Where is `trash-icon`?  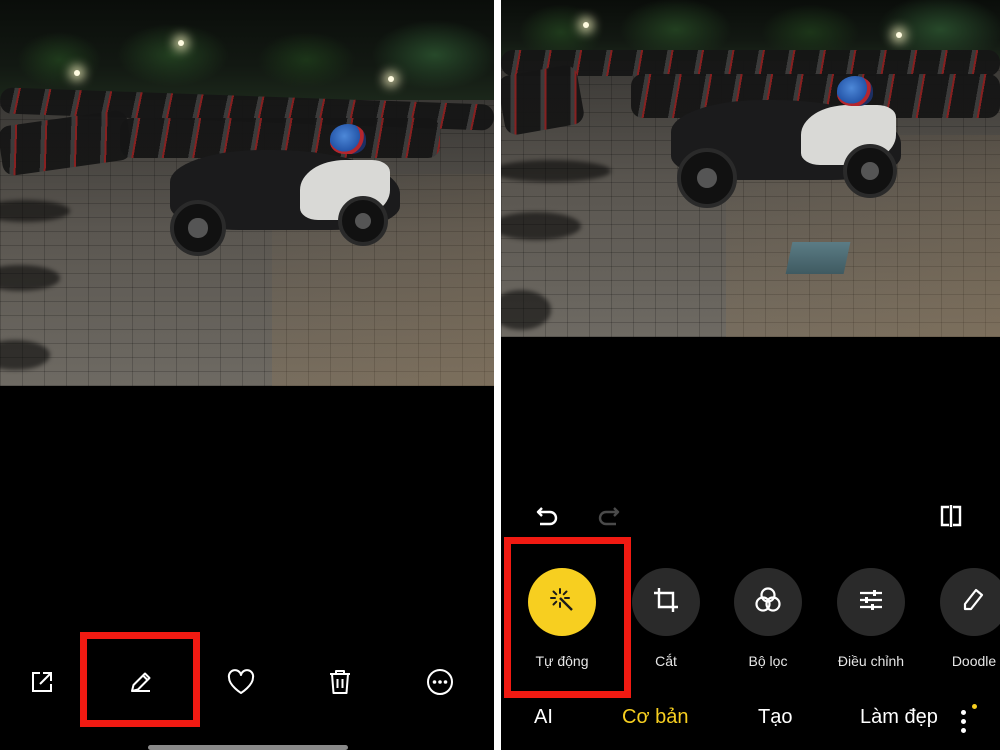 trash-icon is located at coordinates (340, 684).